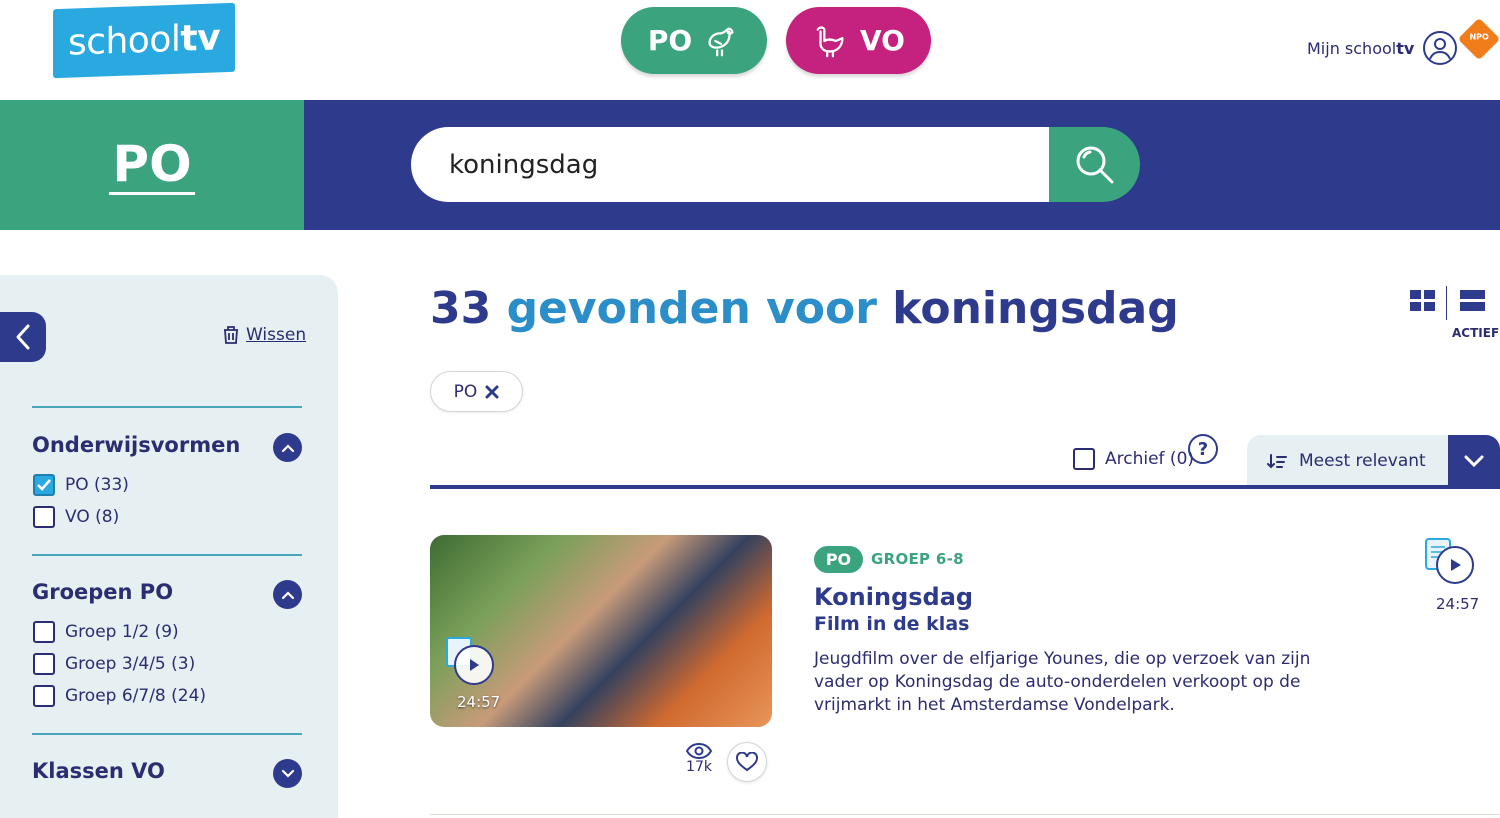  What do you see at coordinates (1423, 301) in the screenshot?
I see `grid-view-icon` at bounding box center [1423, 301].